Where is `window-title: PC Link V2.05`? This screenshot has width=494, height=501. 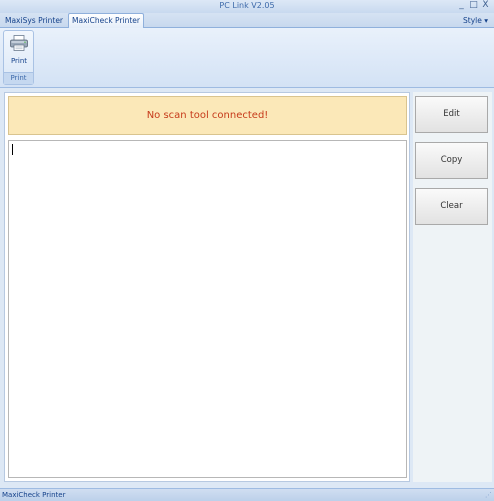
window-title: PC Link V2.05 is located at coordinates (247, 5).